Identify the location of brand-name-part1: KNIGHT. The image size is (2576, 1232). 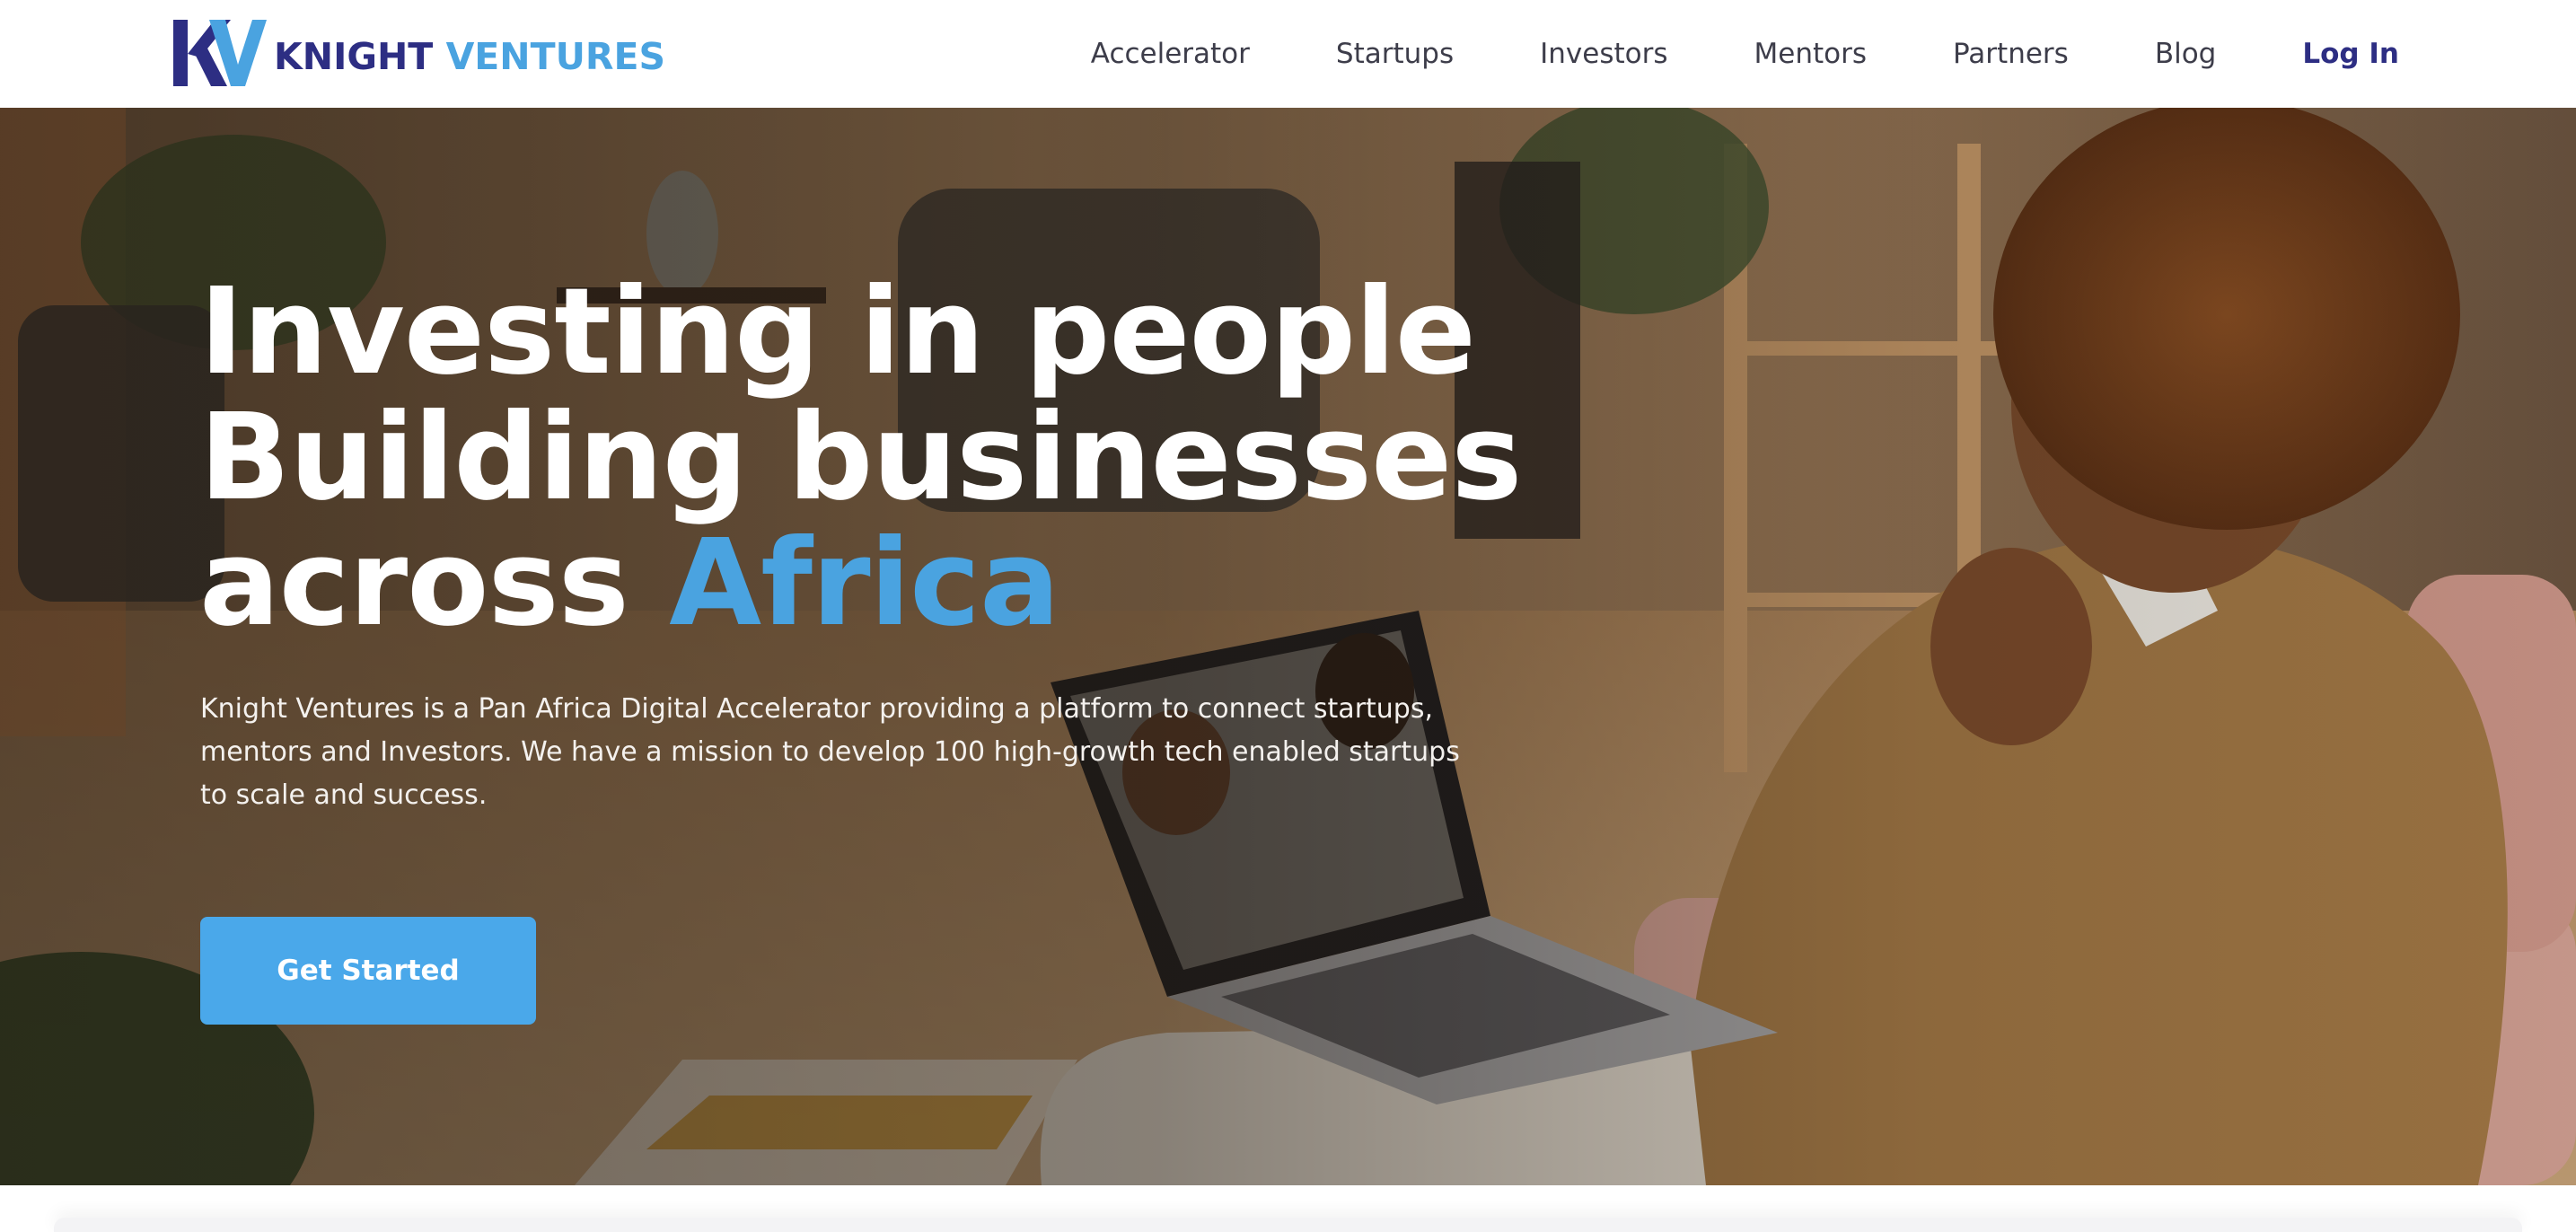
(354, 56).